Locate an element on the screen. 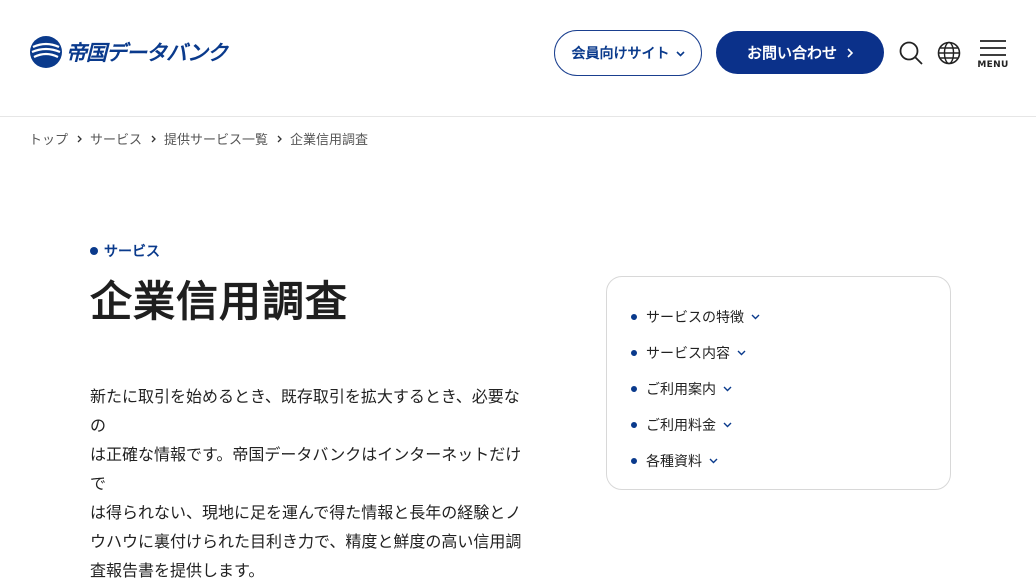 The width and height of the screenshot is (1036, 581). hamburger-icon is located at coordinates (993, 48).